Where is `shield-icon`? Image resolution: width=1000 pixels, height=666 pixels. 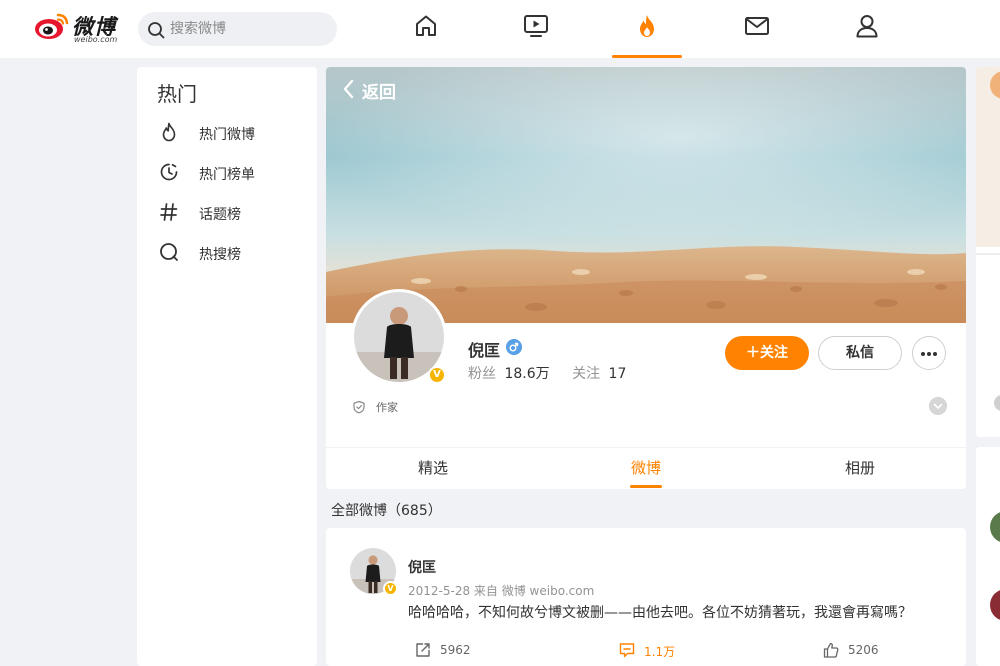
shield-icon is located at coordinates (359, 407).